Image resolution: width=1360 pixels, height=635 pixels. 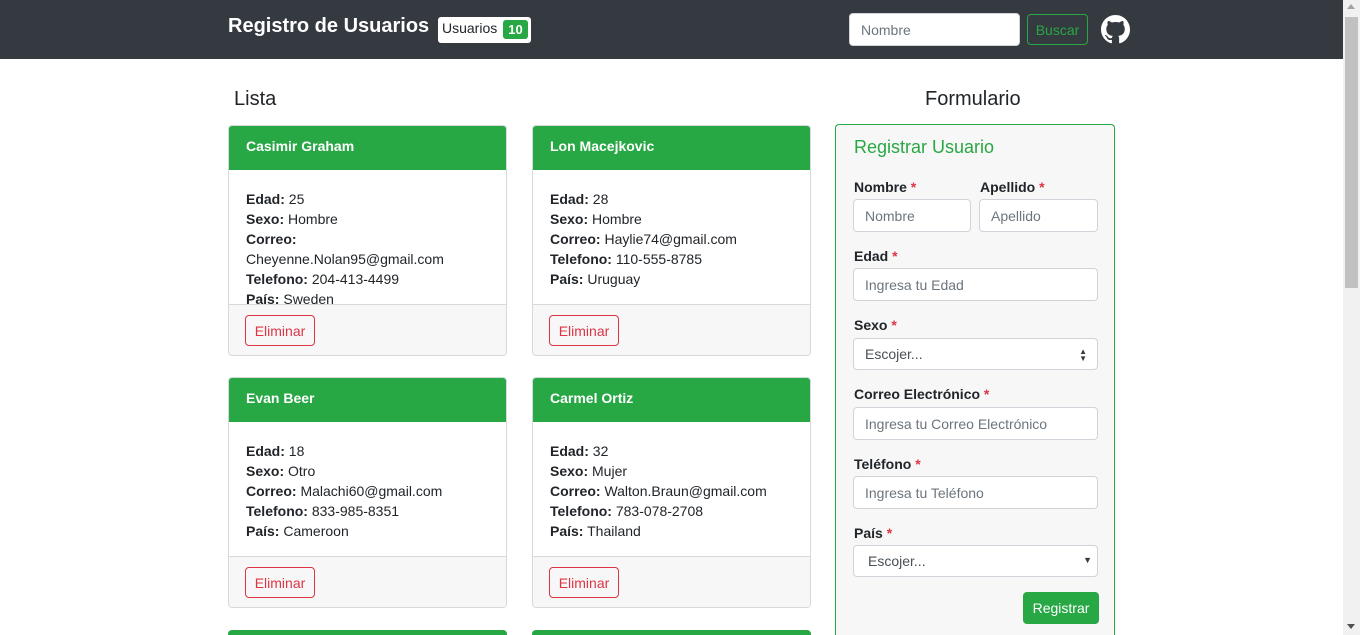 What do you see at coordinates (880, 187) in the screenshot?
I see `first-name-label-text: Nombre` at bounding box center [880, 187].